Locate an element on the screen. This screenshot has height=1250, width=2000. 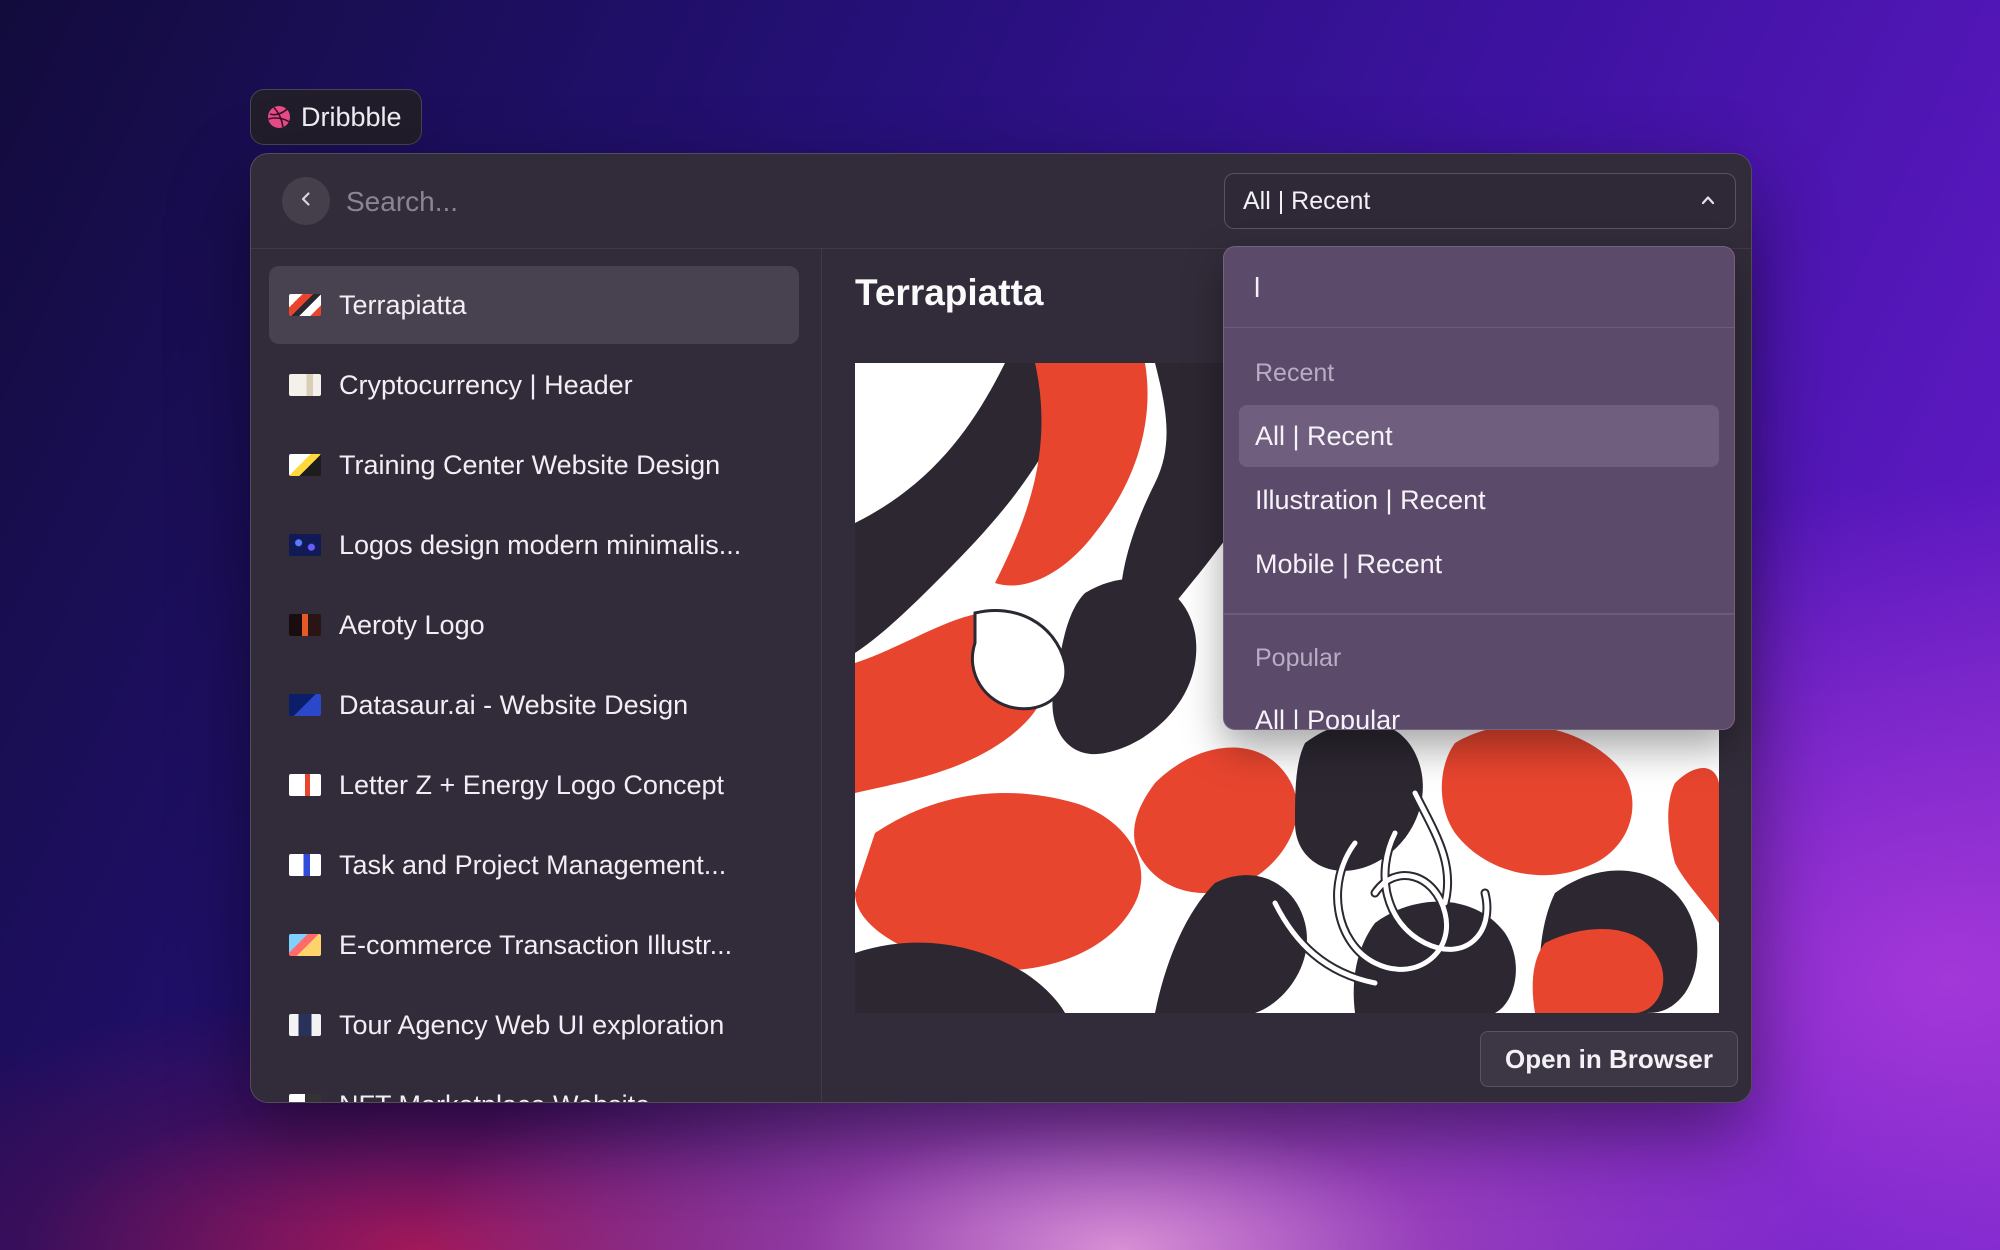
back-button is located at coordinates (306, 201).